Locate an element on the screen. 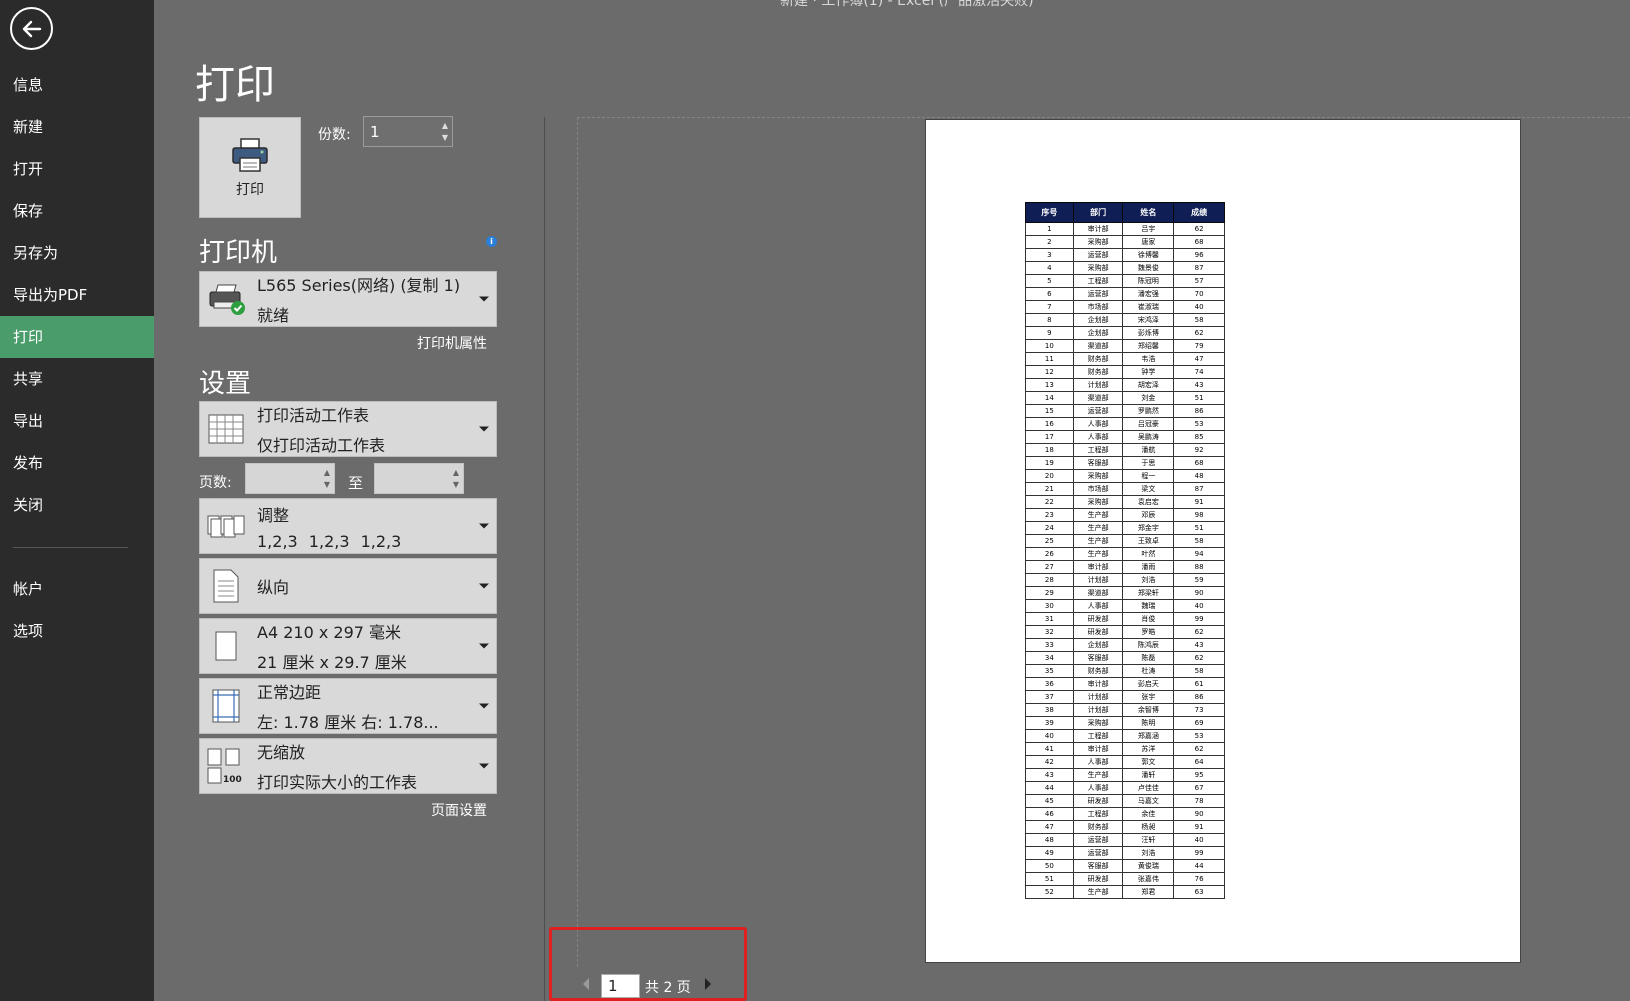  table-row: 40 工程部 郑嘉涵 53 is located at coordinates (1125, 736).